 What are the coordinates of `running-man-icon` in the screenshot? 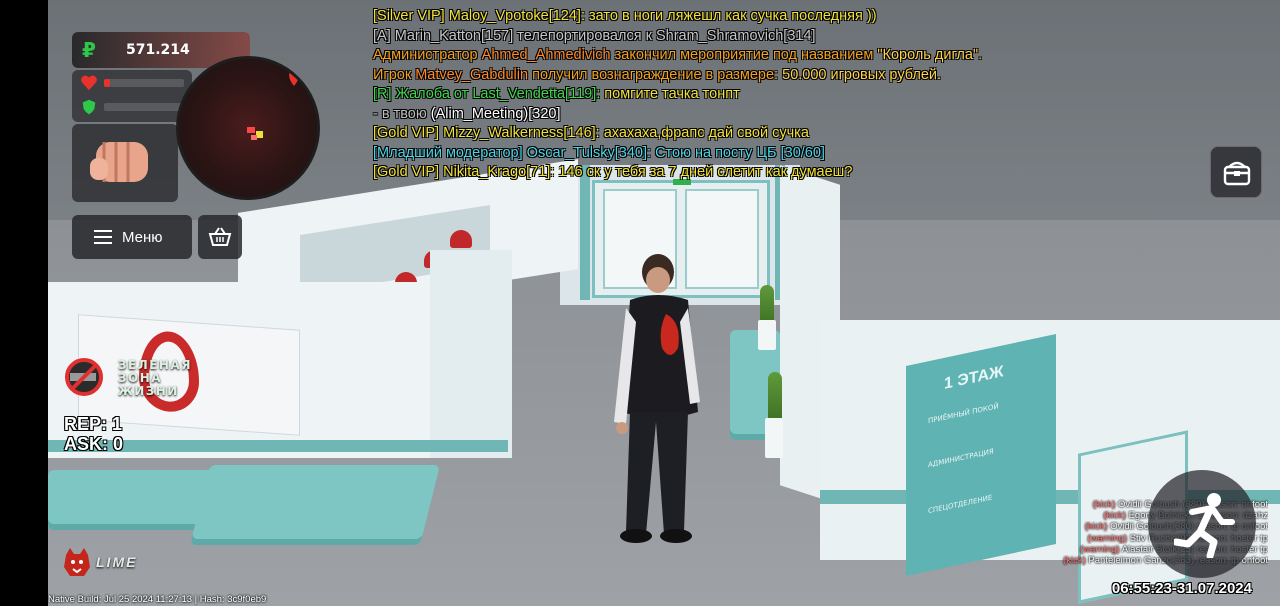 It's located at (1204, 525).